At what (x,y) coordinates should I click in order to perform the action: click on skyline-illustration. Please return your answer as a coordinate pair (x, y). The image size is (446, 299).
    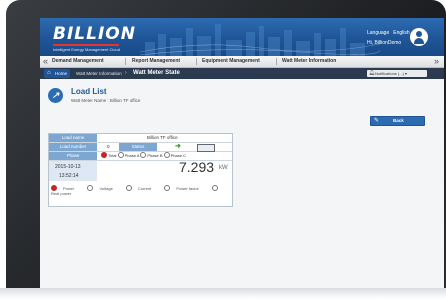
    Looking at the image, I should click on (260, 40).